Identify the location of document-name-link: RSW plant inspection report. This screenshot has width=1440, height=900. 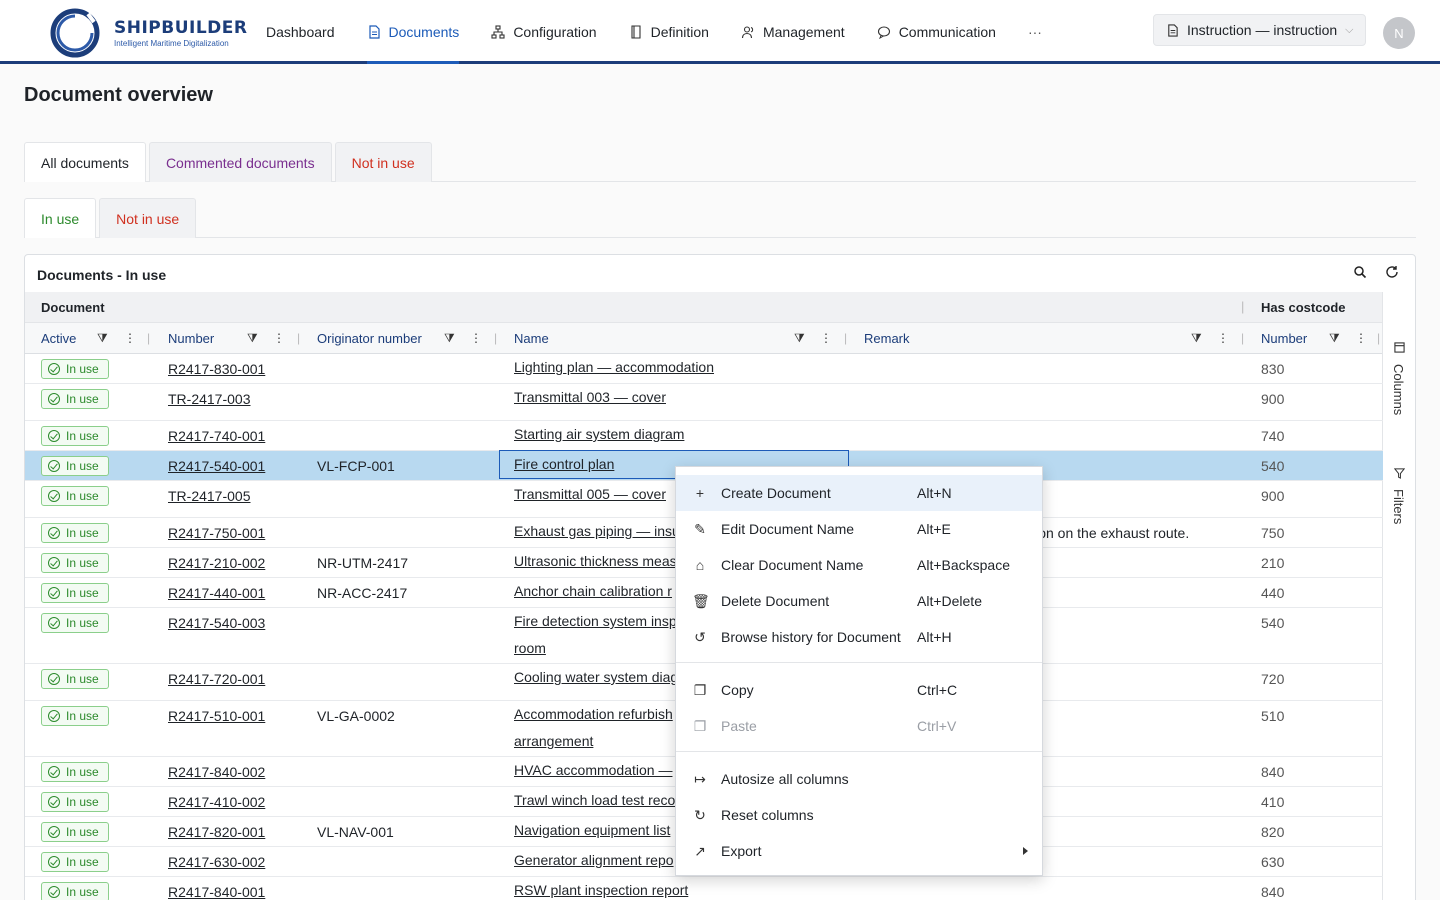
(601, 890).